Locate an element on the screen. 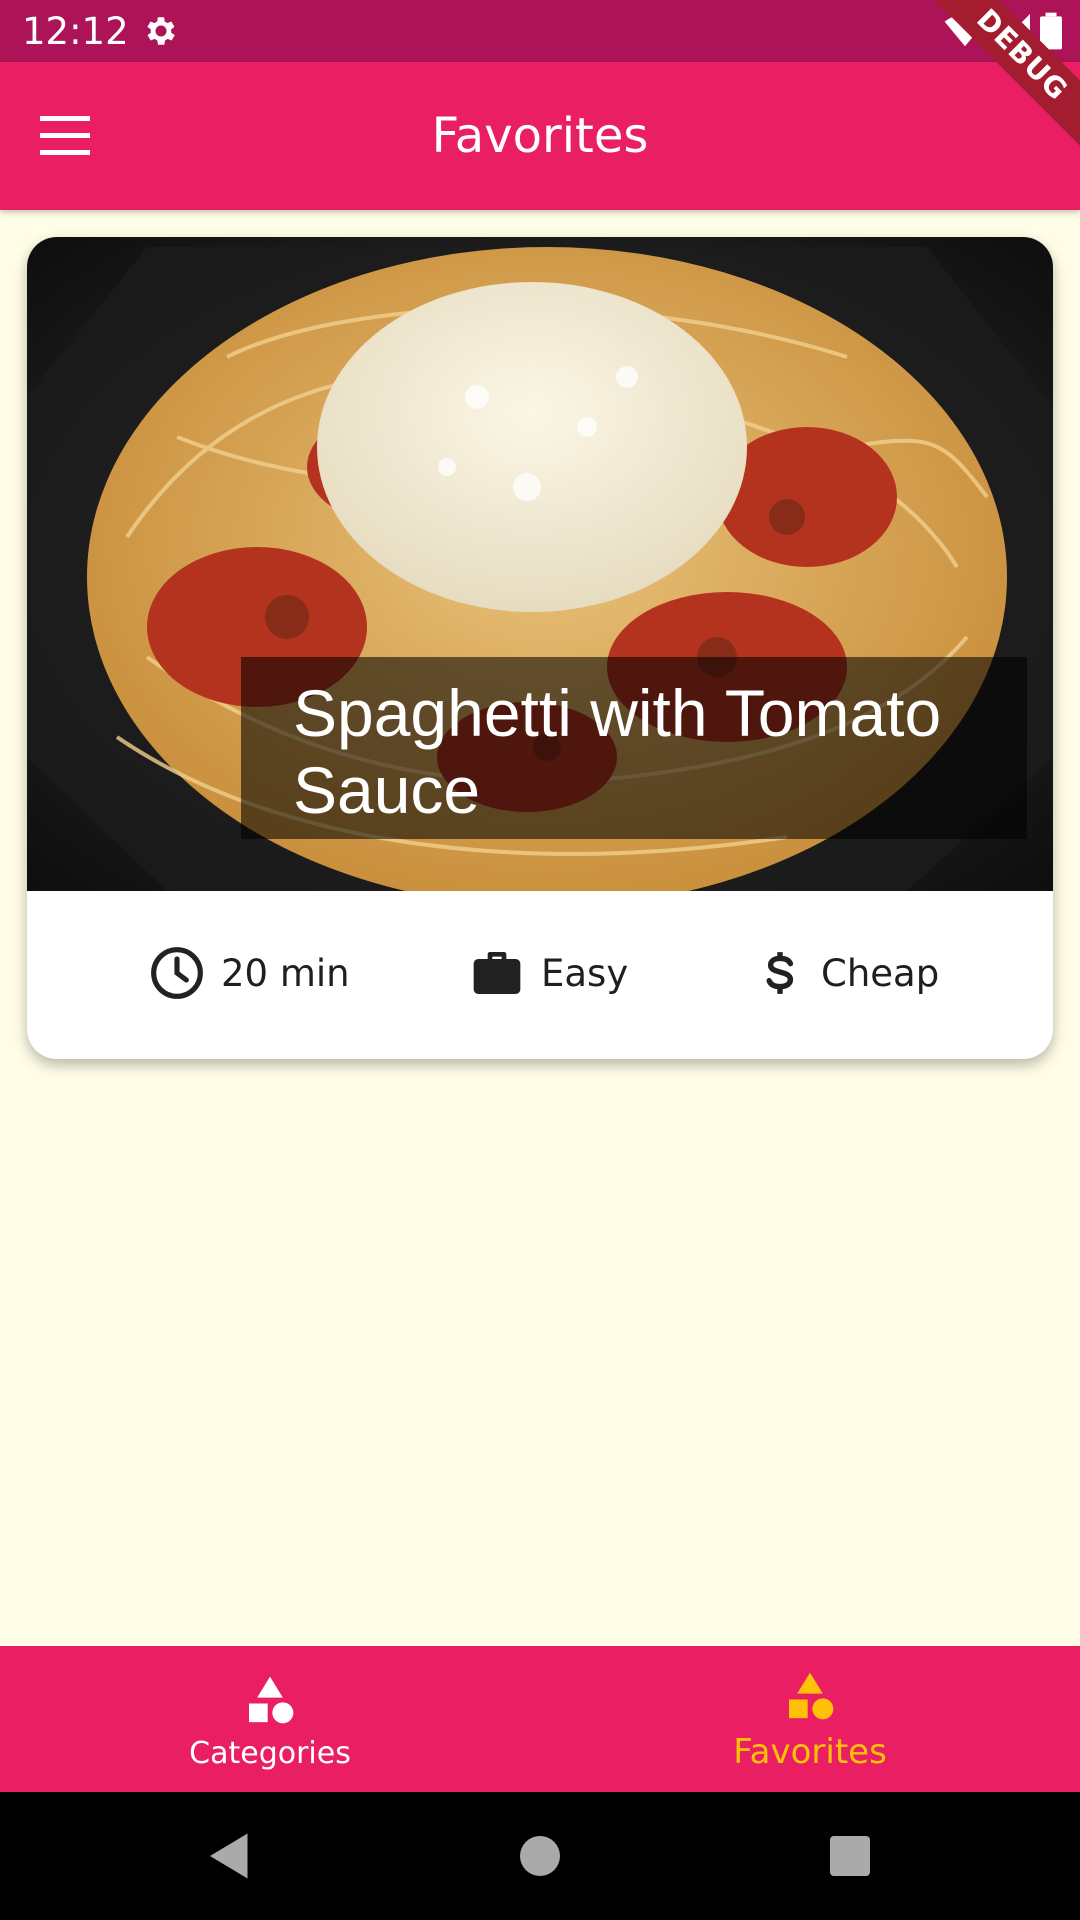 This screenshot has width=1080, height=1920. recents-icon is located at coordinates (850, 1856).